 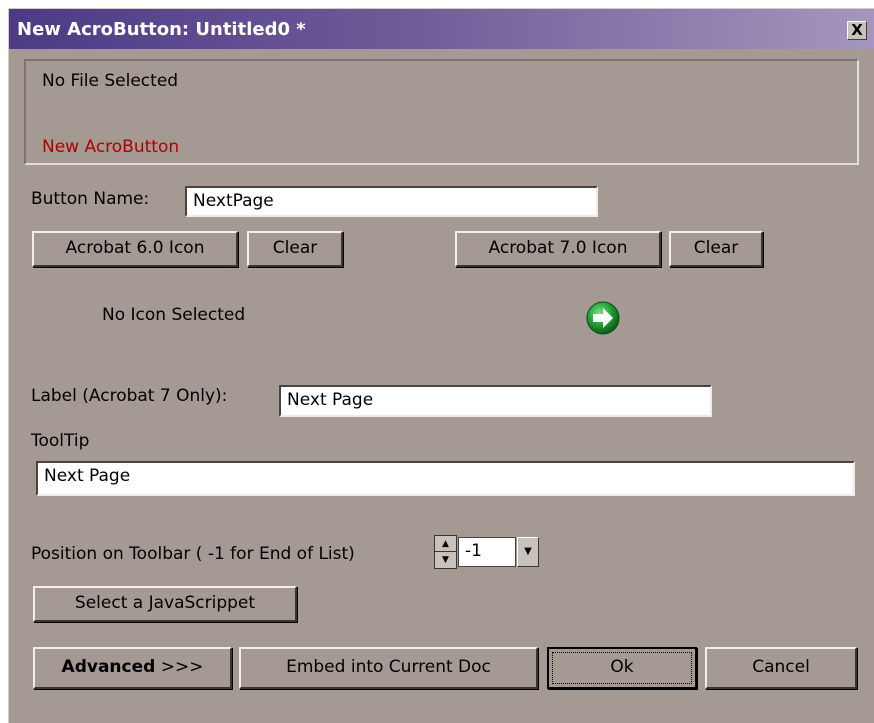 I want to click on acrobat7-clear-button-label: Clear, so click(x=716, y=248).